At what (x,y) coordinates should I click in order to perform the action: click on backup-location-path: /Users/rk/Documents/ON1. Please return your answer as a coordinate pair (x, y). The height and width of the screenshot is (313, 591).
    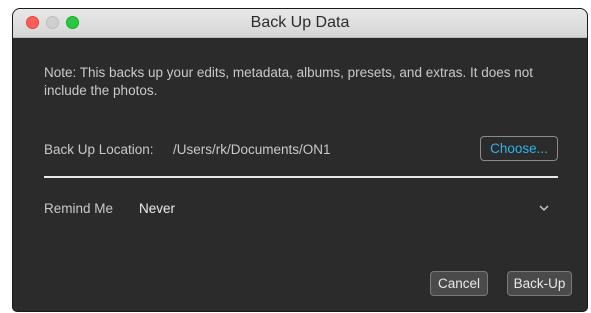
    Looking at the image, I should click on (252, 149).